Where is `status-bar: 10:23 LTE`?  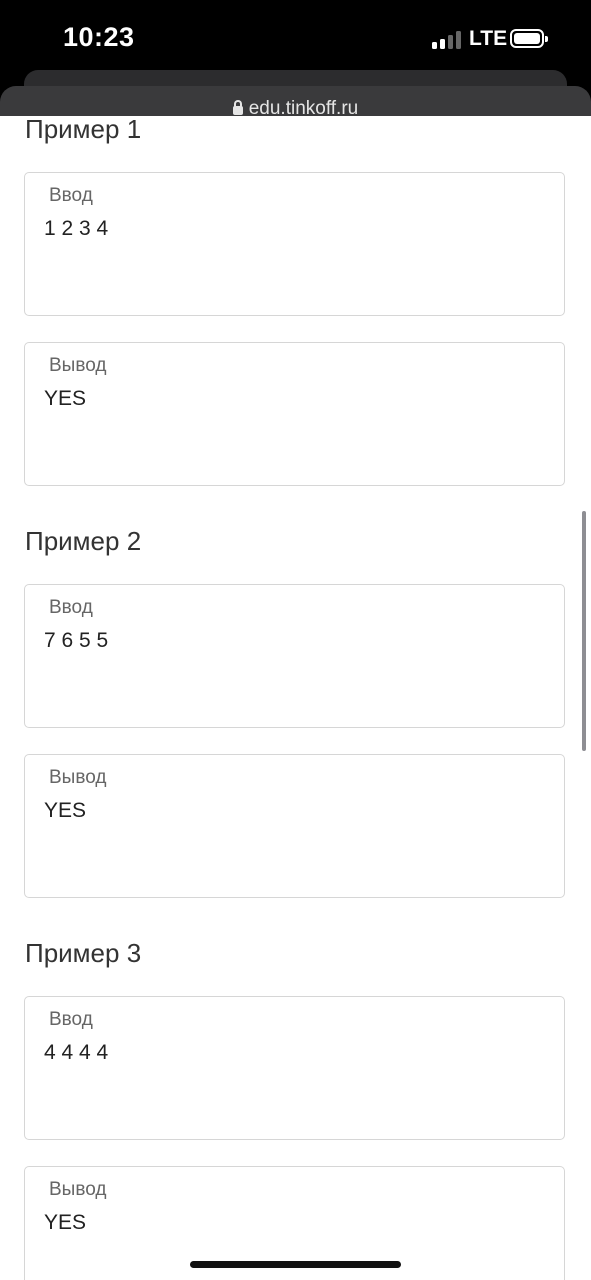
status-bar: 10:23 LTE is located at coordinates (295, 40).